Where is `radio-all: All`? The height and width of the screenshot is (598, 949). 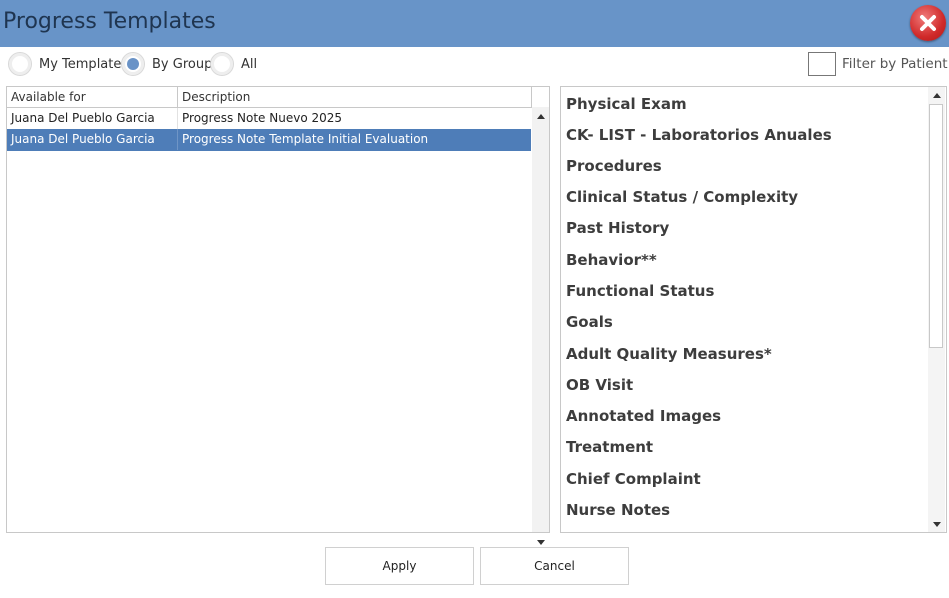 radio-all: All is located at coordinates (233, 64).